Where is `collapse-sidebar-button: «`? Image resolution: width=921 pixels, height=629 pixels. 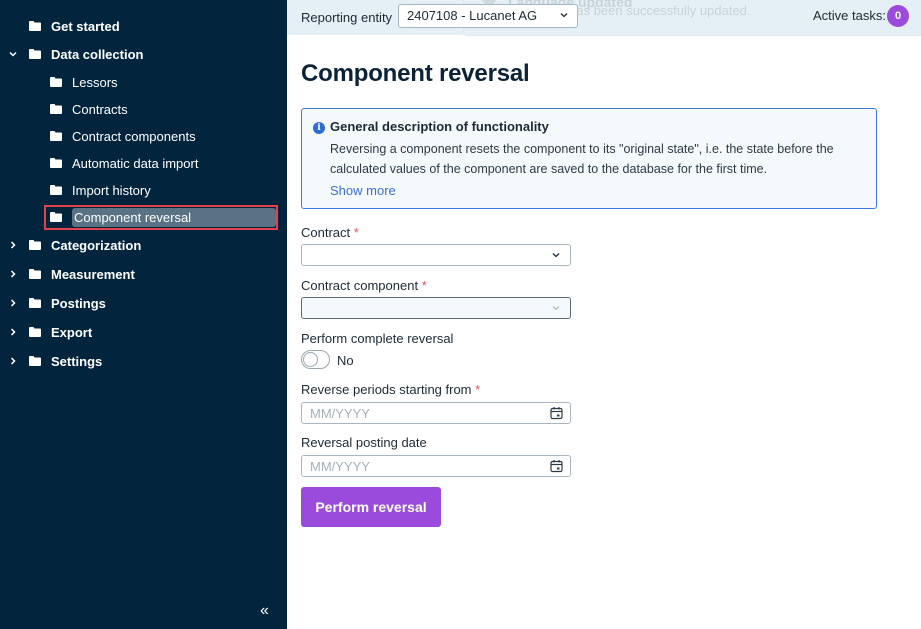 collapse-sidebar-button: « is located at coordinates (267, 611).